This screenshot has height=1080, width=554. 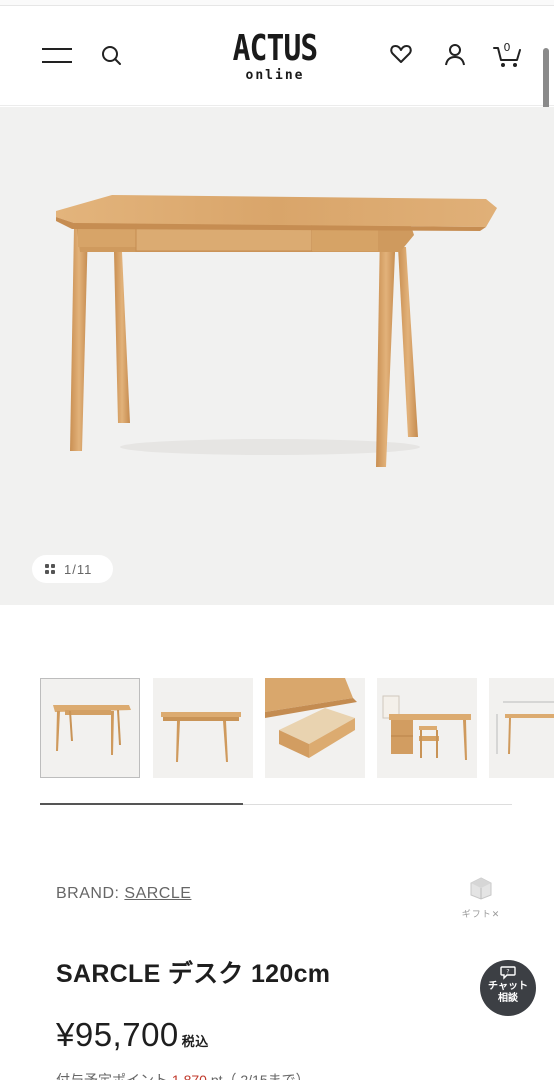 I want to click on actus-online-logo: ACTUS online, so click(x=275, y=56).